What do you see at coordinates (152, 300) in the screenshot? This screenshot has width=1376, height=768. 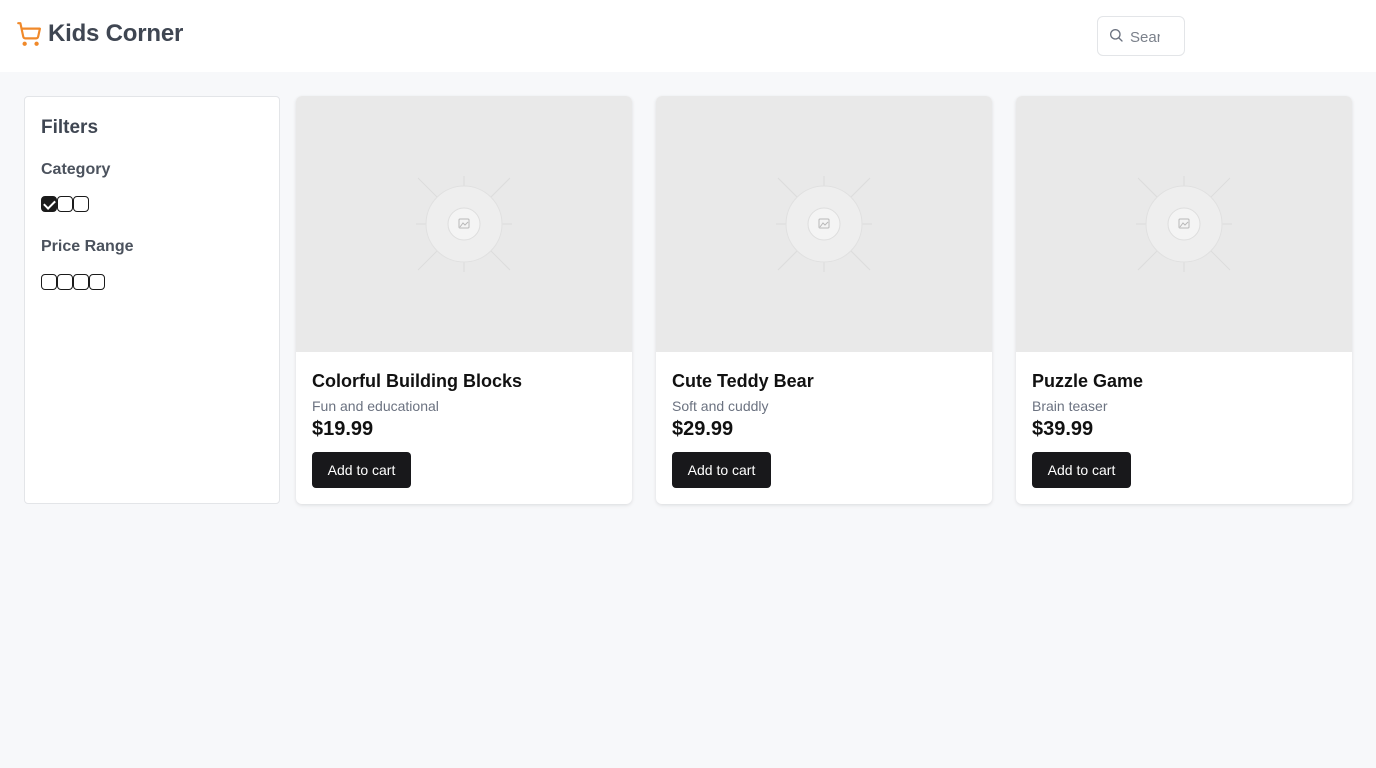 I see `filters-panel: Filters Category Price Range` at bounding box center [152, 300].